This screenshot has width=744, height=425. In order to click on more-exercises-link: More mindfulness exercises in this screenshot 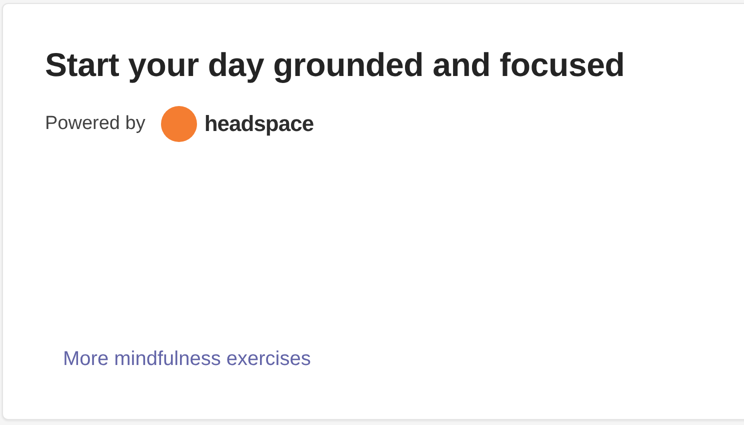, I will do `click(187, 359)`.